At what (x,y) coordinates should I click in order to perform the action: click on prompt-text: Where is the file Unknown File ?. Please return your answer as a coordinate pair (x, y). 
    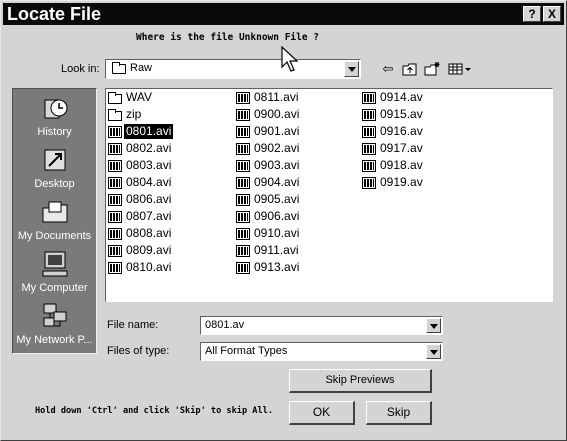
    Looking at the image, I should click on (228, 37).